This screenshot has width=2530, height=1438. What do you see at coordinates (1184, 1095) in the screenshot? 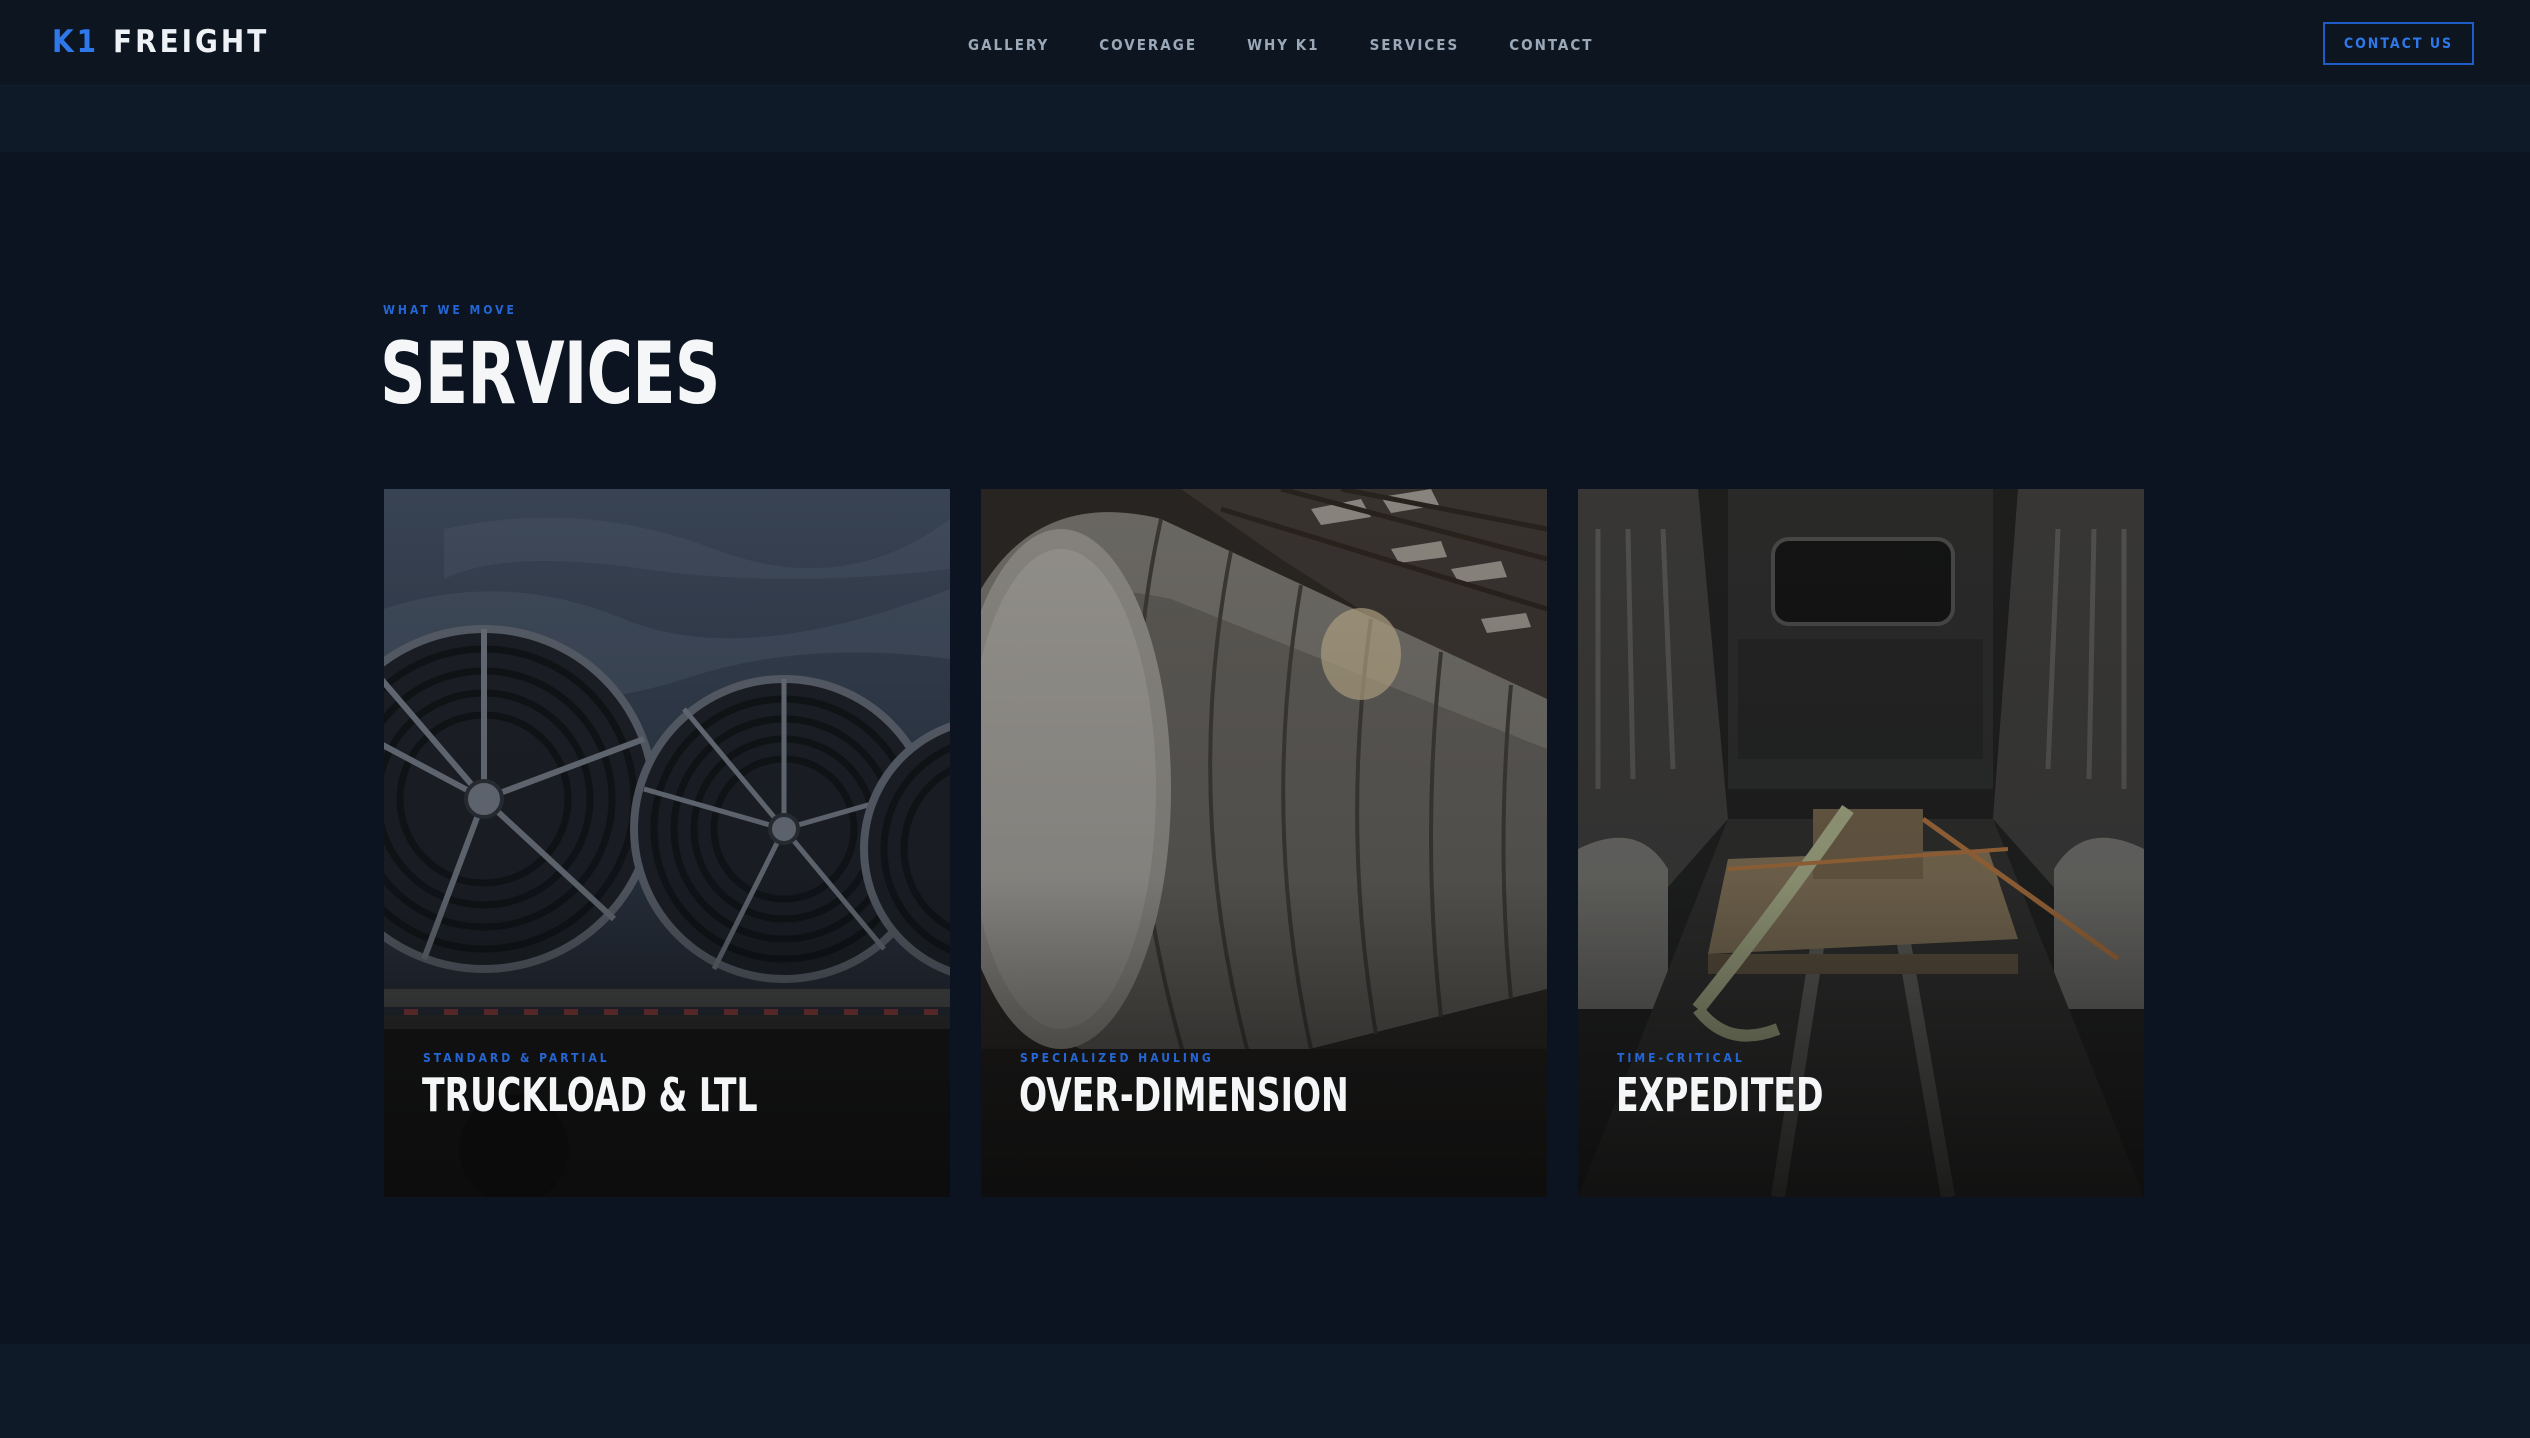
I see `card-title: OVER-DIMENSION` at bounding box center [1184, 1095].